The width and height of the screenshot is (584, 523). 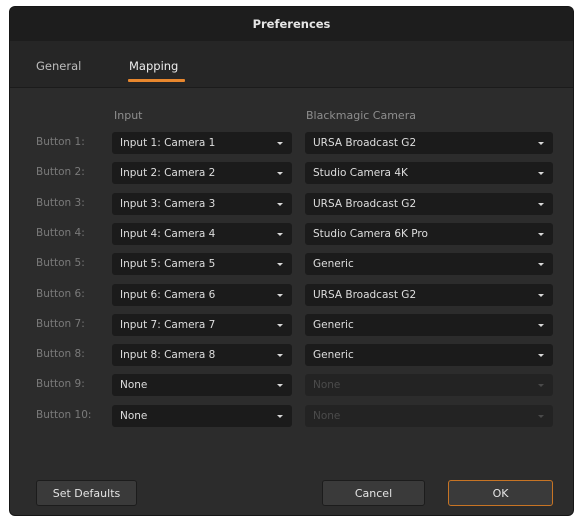 I want to click on dropdown-value: Input 8: Camera 8, so click(x=168, y=355).